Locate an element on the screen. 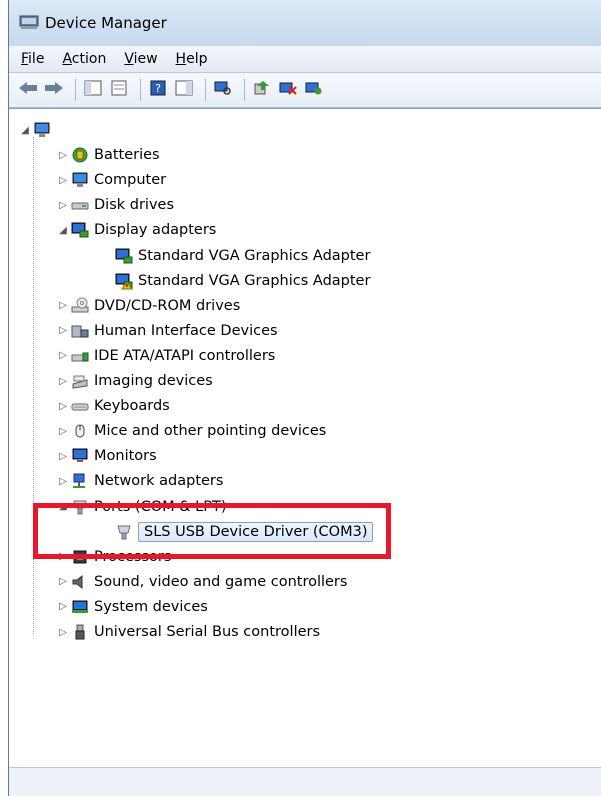 The width and height of the screenshot is (601, 796). tree-category: ▷ Network adapters is located at coordinates (140, 481).